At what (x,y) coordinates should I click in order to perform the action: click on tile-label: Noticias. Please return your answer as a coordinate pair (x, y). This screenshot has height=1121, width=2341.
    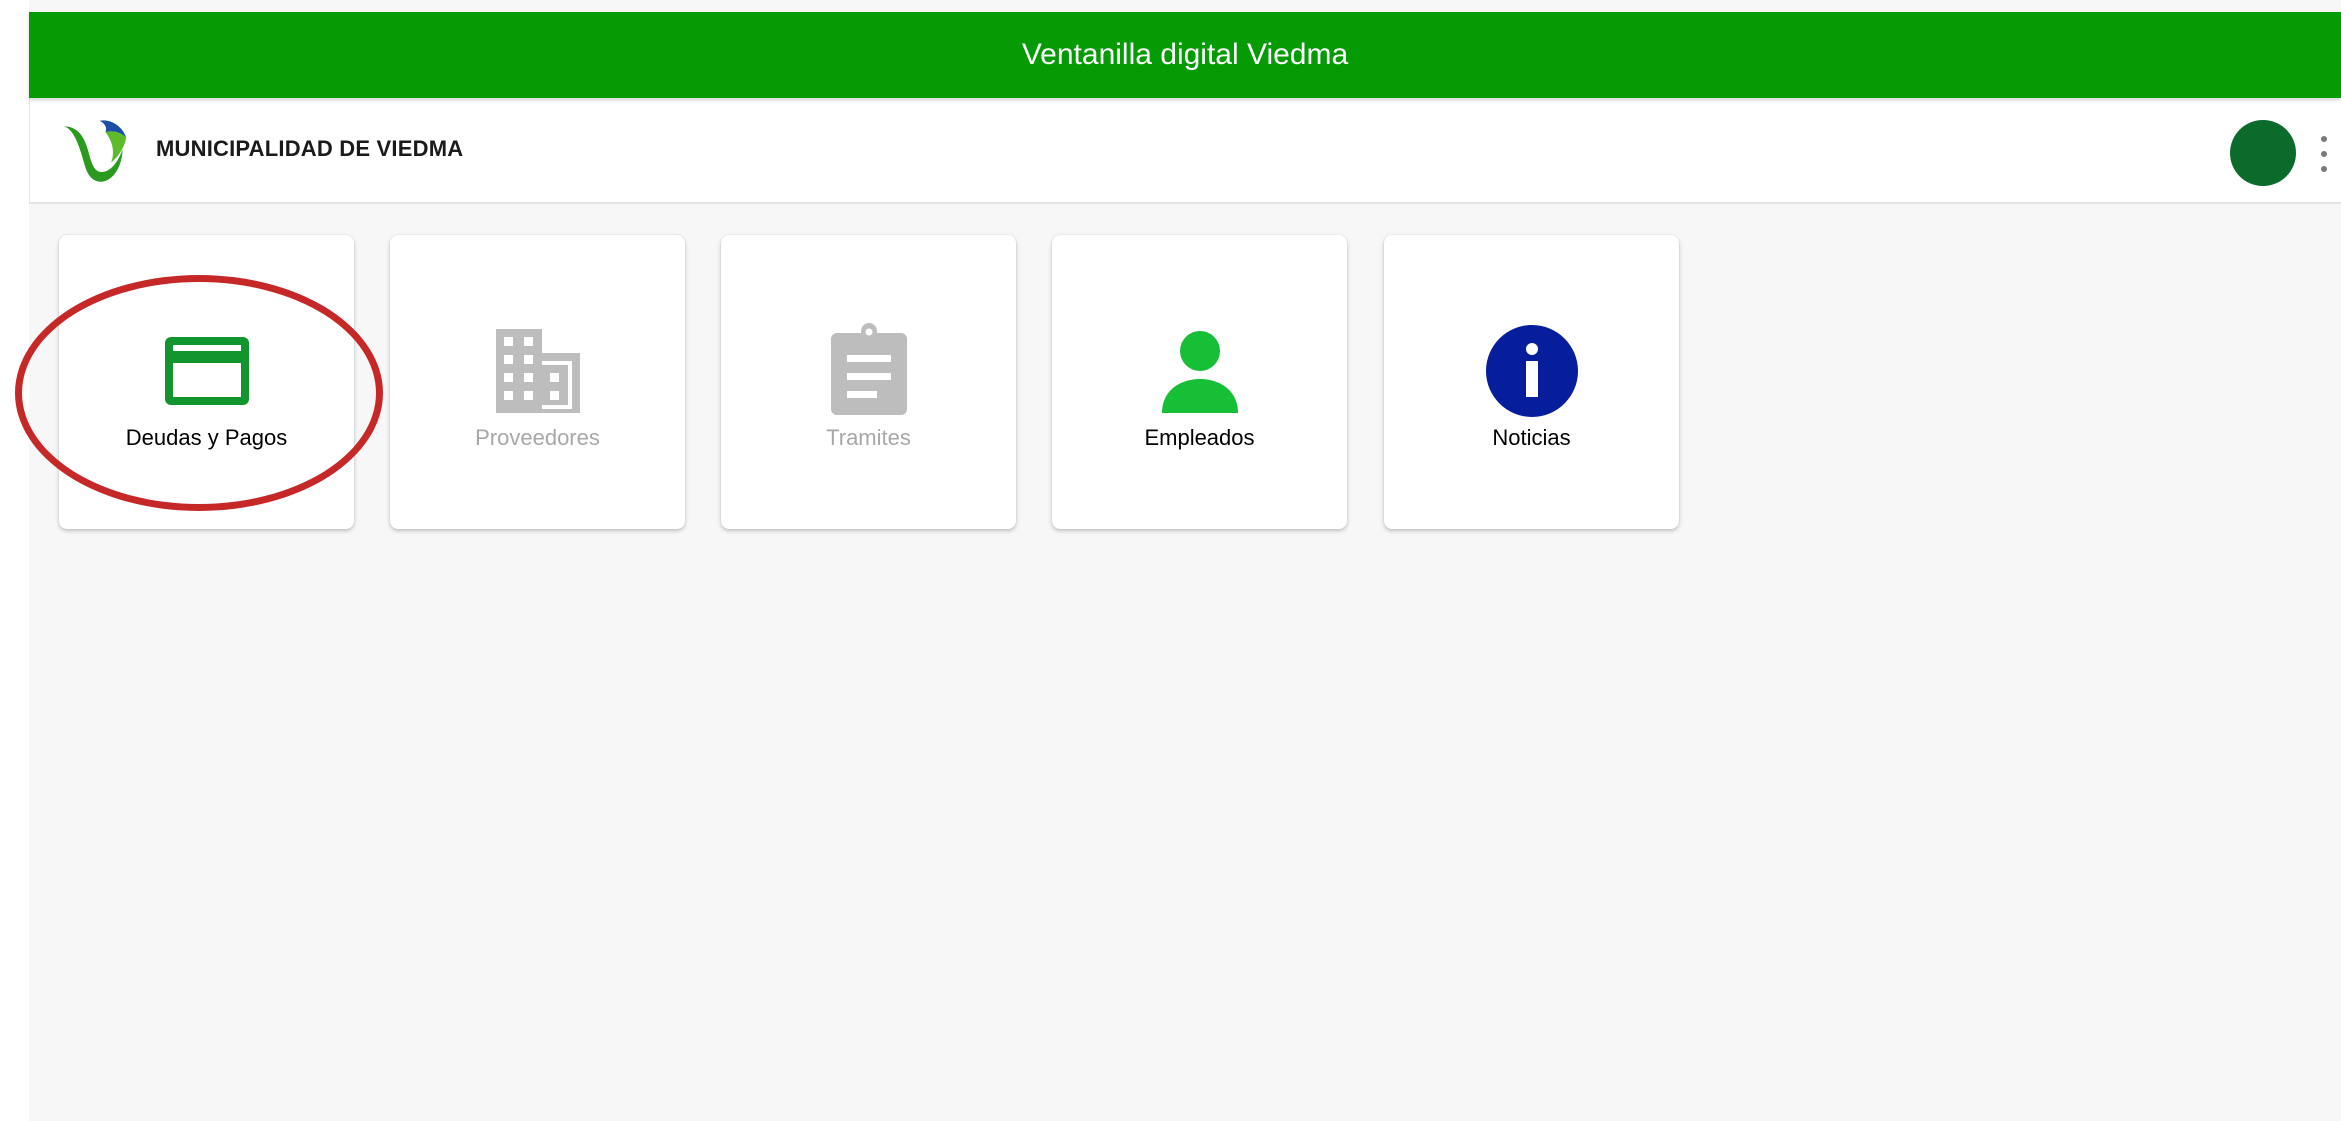
    Looking at the image, I should click on (1531, 437).